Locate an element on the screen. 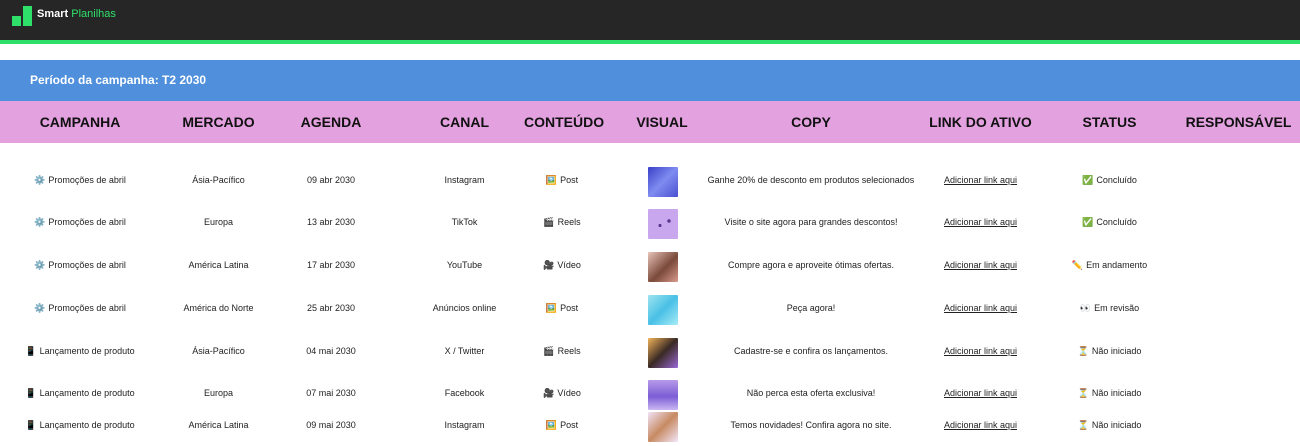  period-banner: Período da campanha: T2 2030 is located at coordinates (650, 80).